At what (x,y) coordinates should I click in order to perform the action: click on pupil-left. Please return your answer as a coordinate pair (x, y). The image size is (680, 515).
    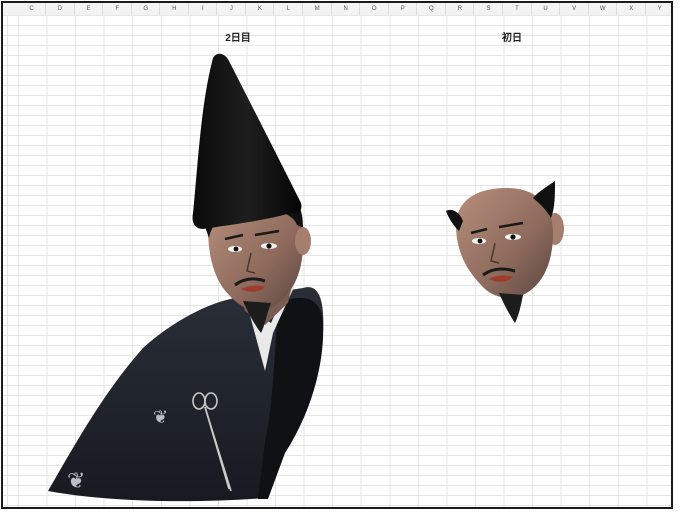
    Looking at the image, I should click on (236, 249).